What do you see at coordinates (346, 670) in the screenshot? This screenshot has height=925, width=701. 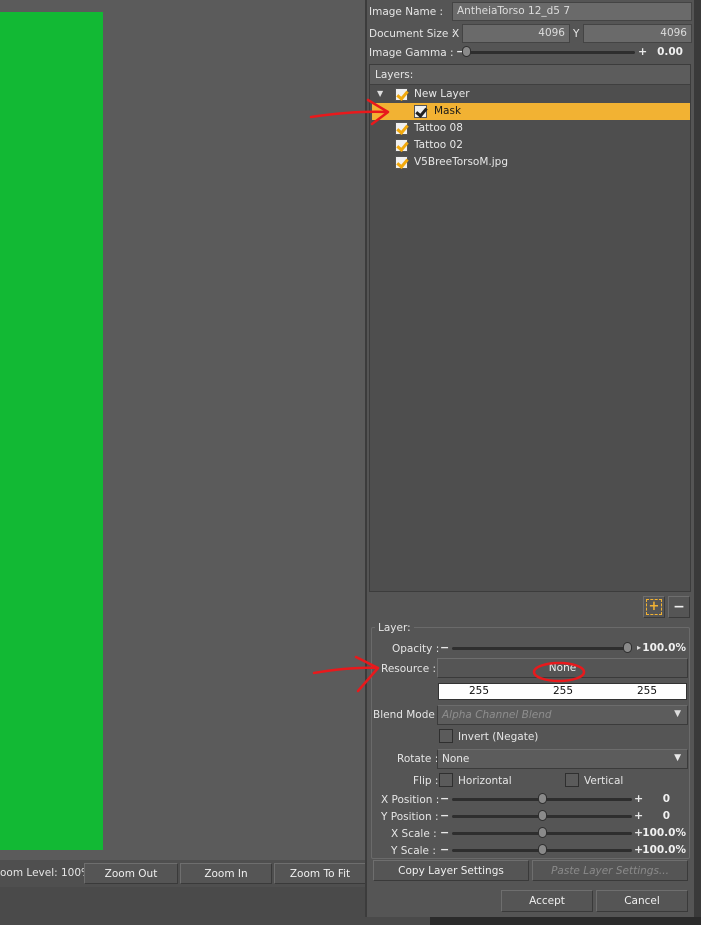 I see `arrow-annotation-resource` at bounding box center [346, 670].